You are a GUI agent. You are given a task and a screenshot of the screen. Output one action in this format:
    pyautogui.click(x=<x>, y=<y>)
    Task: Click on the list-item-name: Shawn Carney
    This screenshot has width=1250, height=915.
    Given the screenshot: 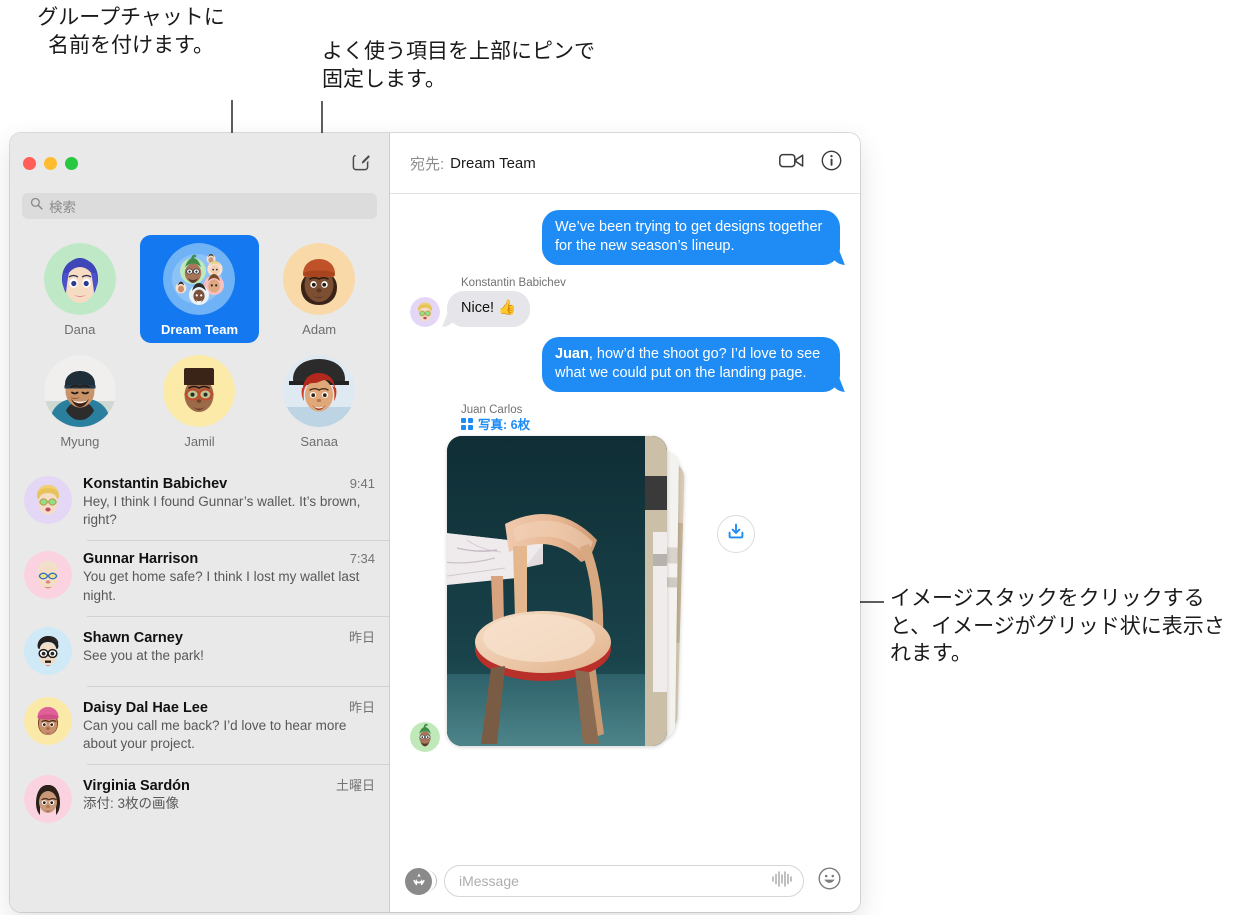 What is the action you would take?
    pyautogui.click(x=133, y=637)
    